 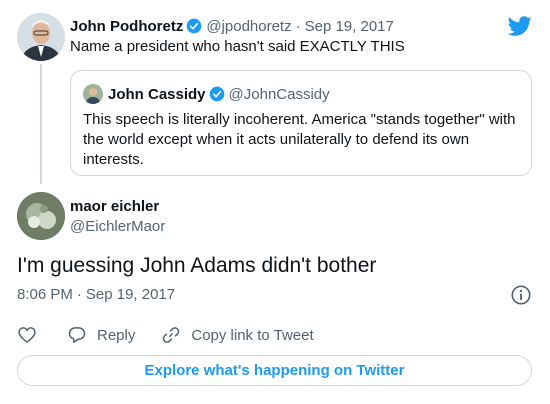 I want to click on parent-tweet-date: Sep 19, 2017, so click(x=349, y=26).